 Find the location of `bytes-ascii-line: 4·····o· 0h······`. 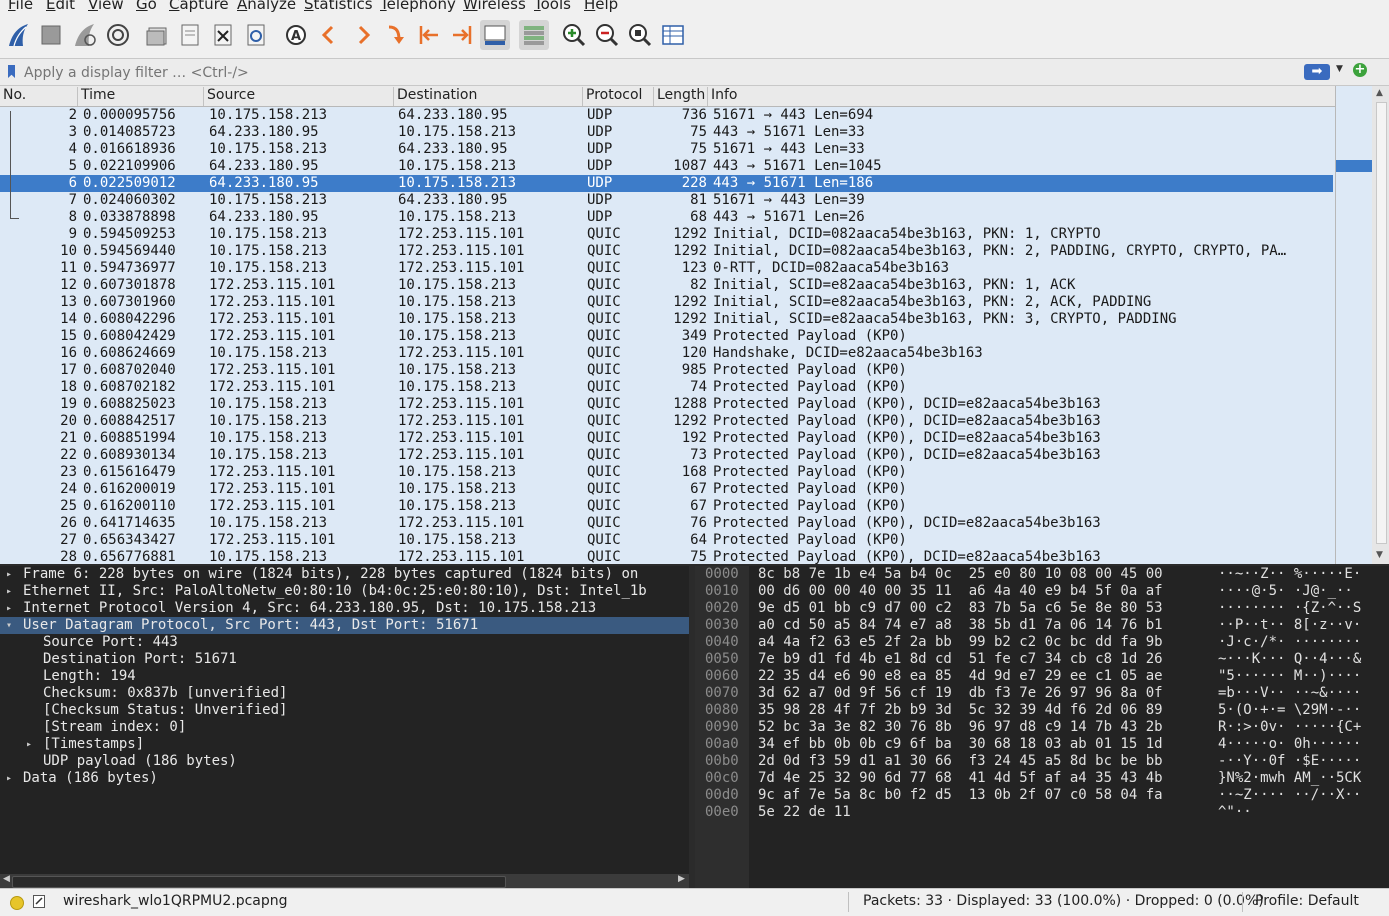

bytes-ascii-line: 4·····o· 0h······ is located at coordinates (1289, 744).